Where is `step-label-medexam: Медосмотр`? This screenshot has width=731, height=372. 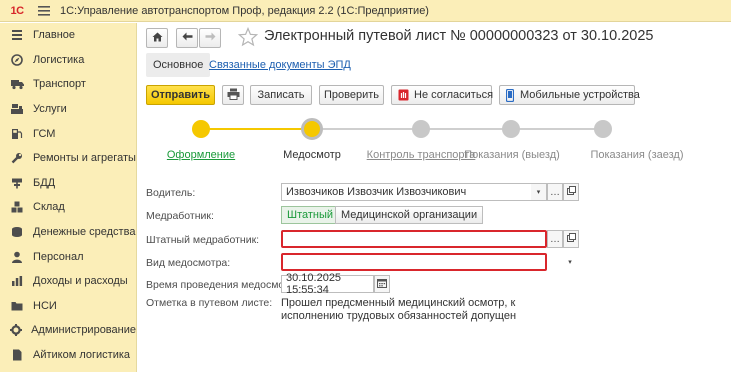
step-label-medexam: Медосмотр is located at coordinates (312, 155).